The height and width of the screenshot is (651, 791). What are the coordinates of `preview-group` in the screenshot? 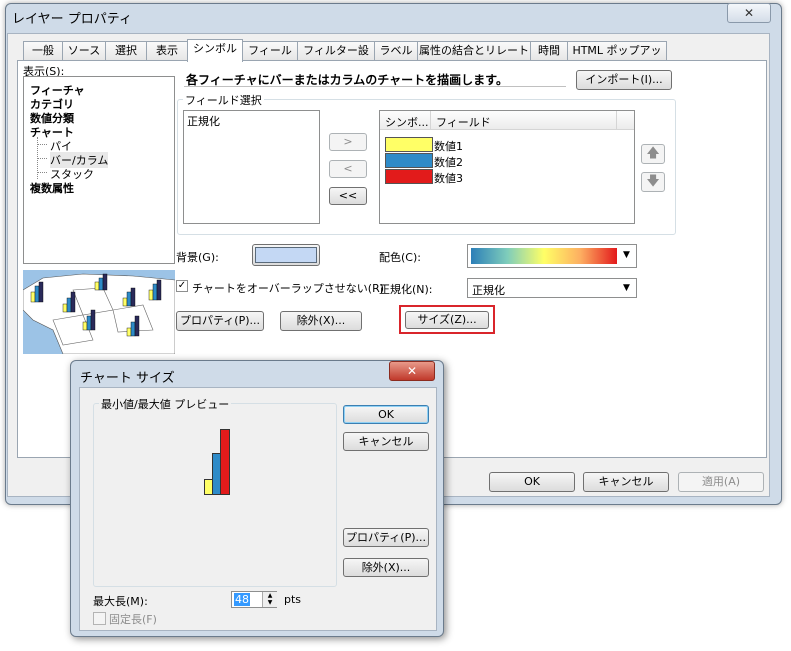 It's located at (215, 495).